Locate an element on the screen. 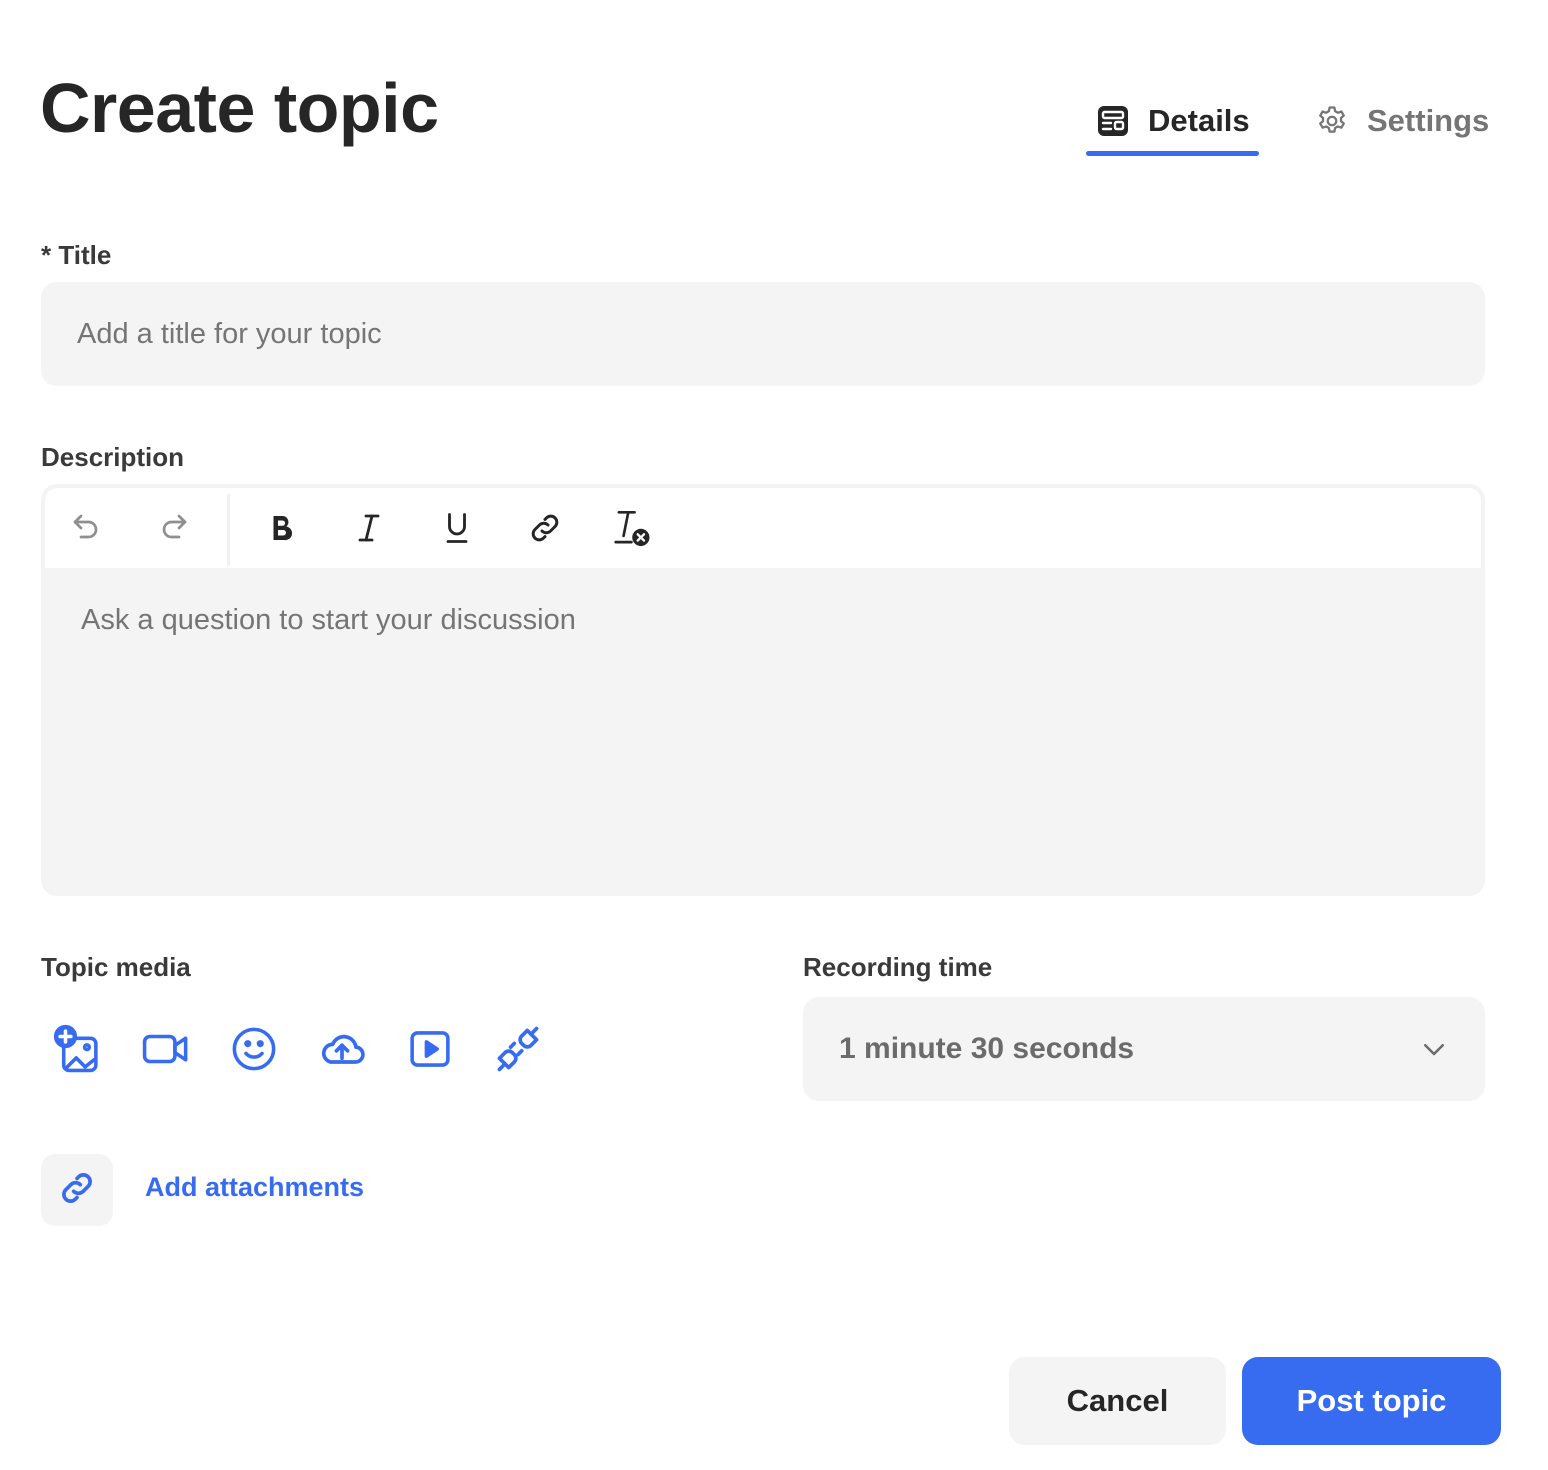  gear-icon is located at coordinates (1332, 121).